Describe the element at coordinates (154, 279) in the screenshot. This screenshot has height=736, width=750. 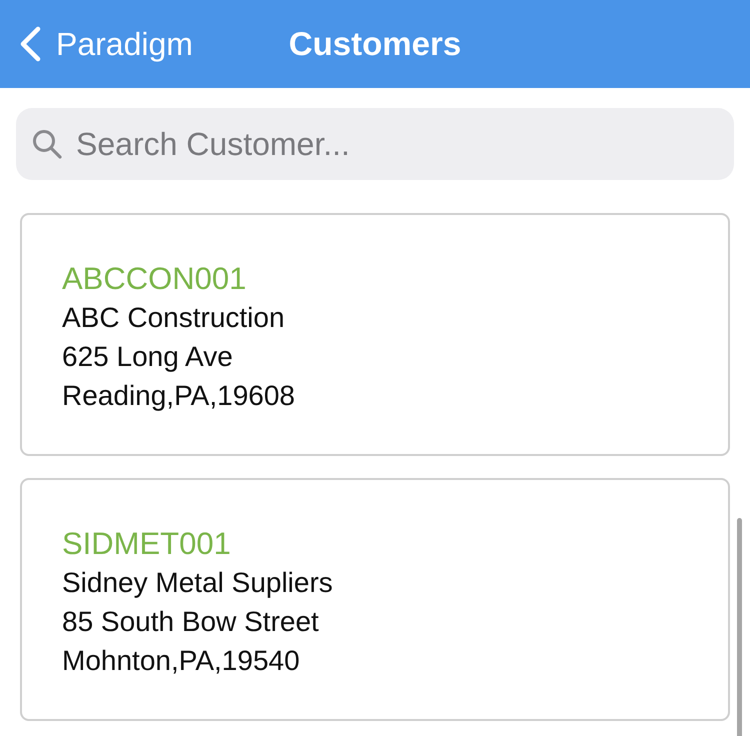
I see `customer-code: ABCCON001` at that location.